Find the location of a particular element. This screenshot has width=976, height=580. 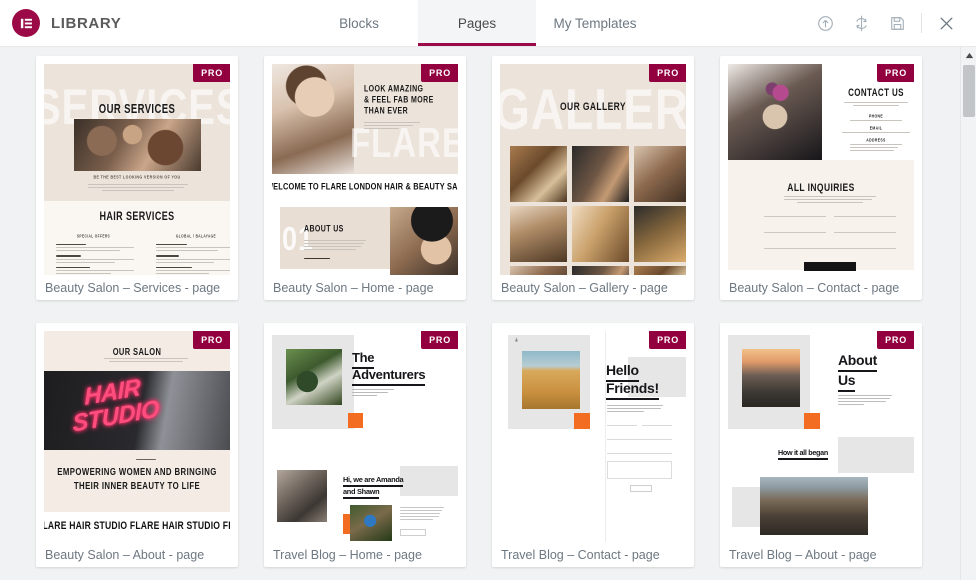

triangle-up-icon is located at coordinates (969, 55).